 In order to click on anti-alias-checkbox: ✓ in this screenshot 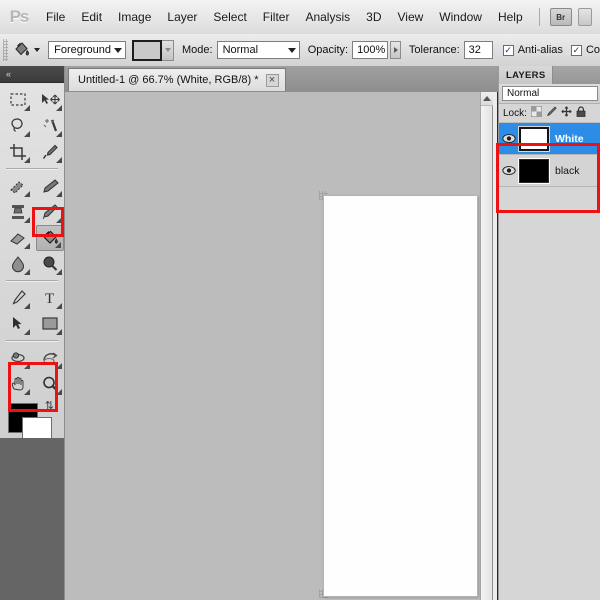, I will do `click(508, 50)`.